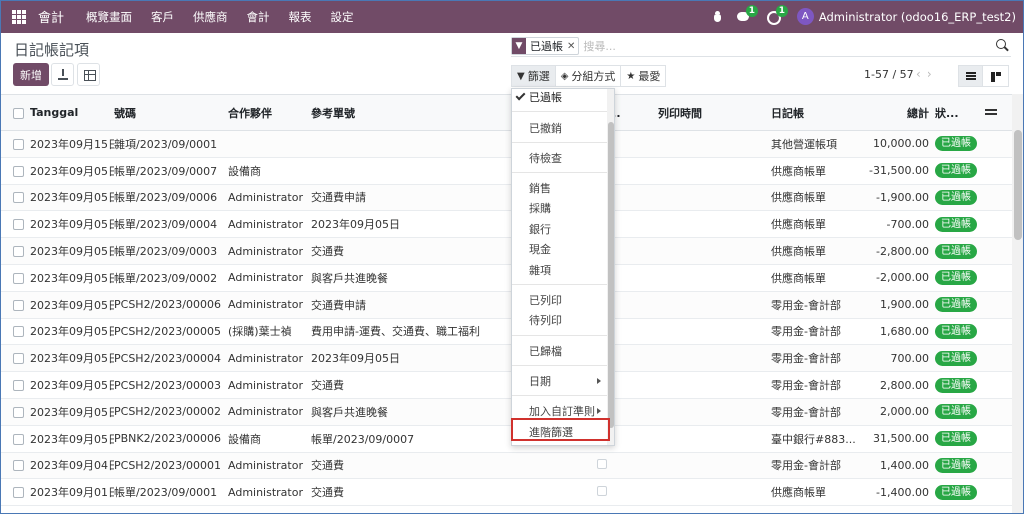 The height and width of the screenshot is (514, 1024). What do you see at coordinates (559, 249) in the screenshot?
I see `filter-cash: 現金` at bounding box center [559, 249].